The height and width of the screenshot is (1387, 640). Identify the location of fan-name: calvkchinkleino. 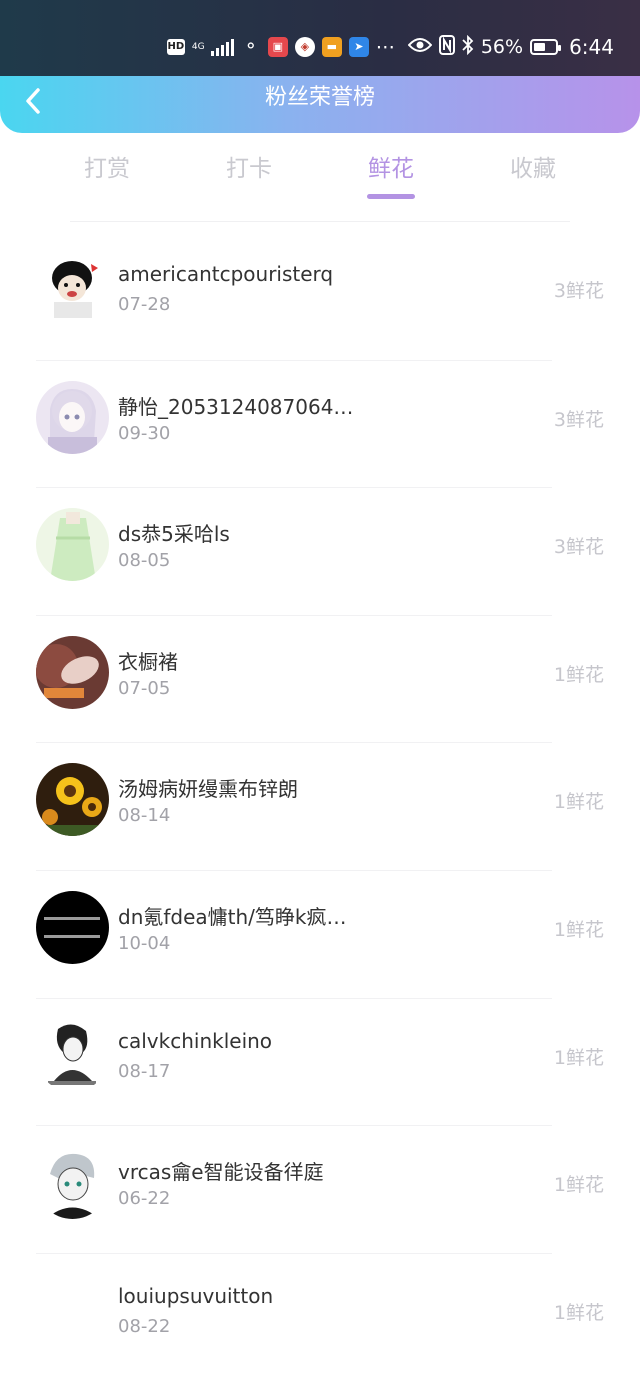
(195, 1040).